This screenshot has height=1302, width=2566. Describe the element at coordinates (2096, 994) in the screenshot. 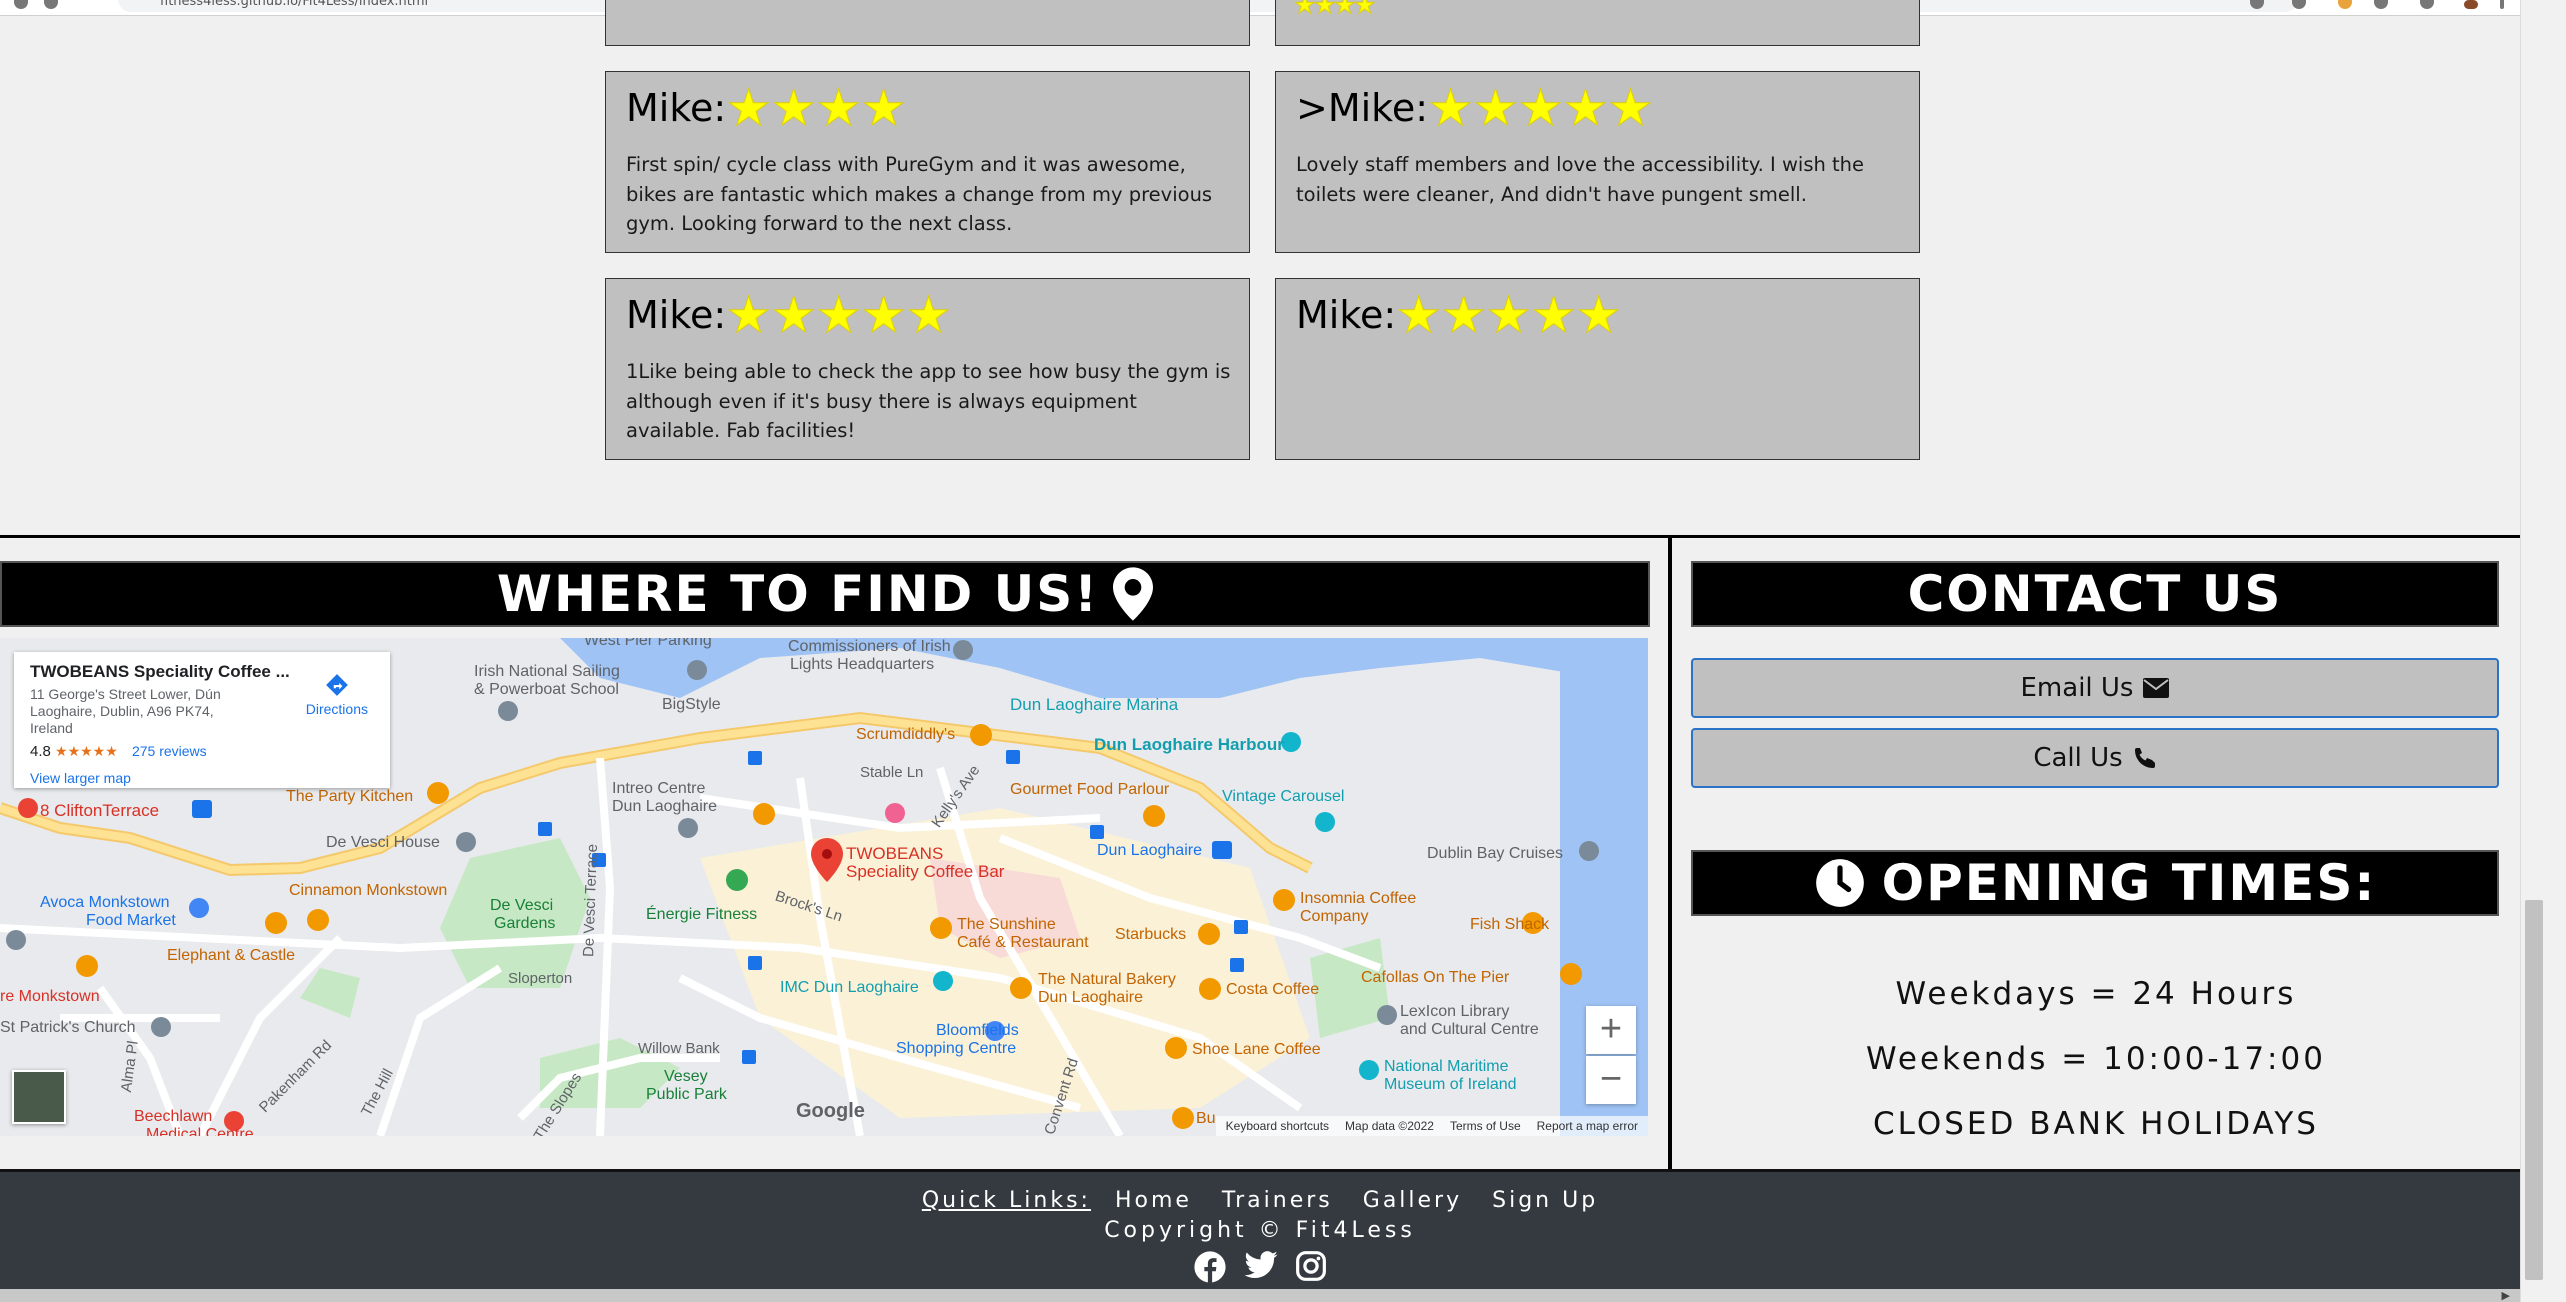

I see `weekdays-hours: Weekdays = 24 Hours` at that location.